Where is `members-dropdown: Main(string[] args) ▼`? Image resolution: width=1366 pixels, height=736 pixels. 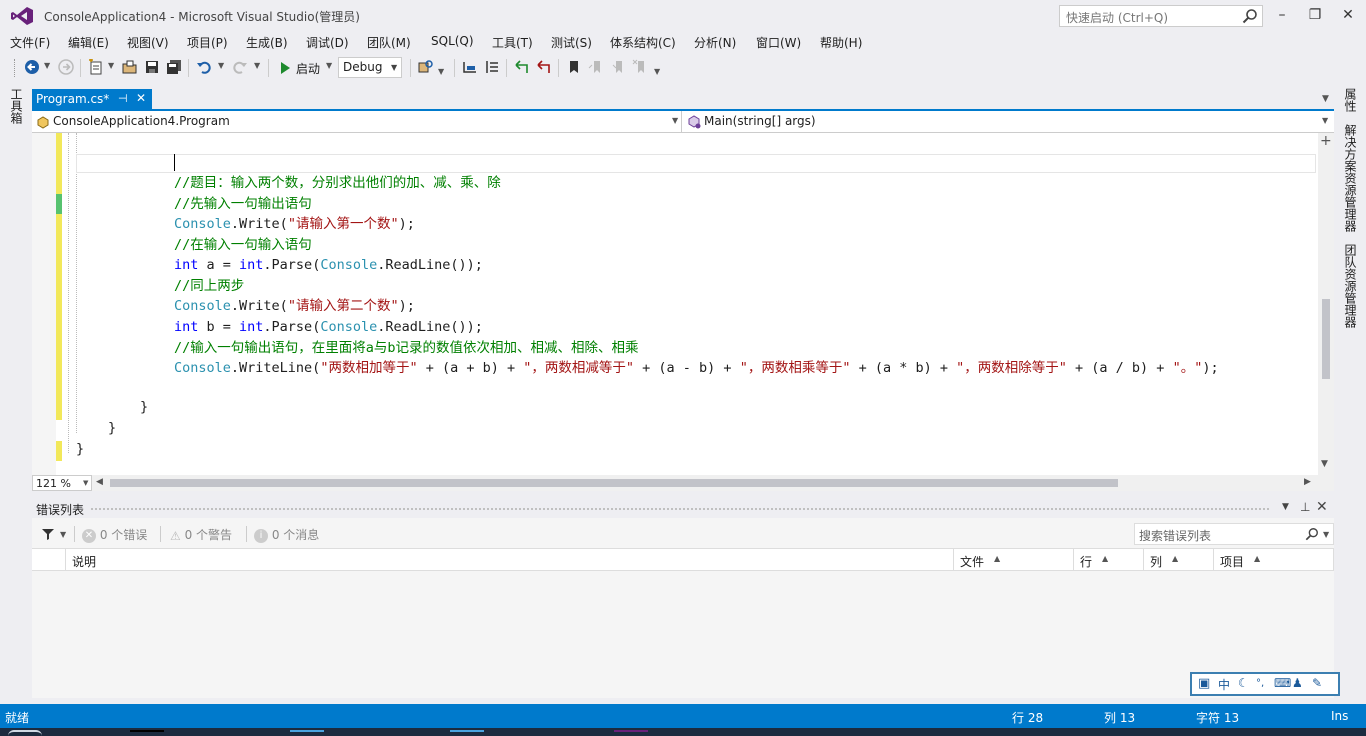 members-dropdown: Main(string[] args) ▼ is located at coordinates (1009, 121).